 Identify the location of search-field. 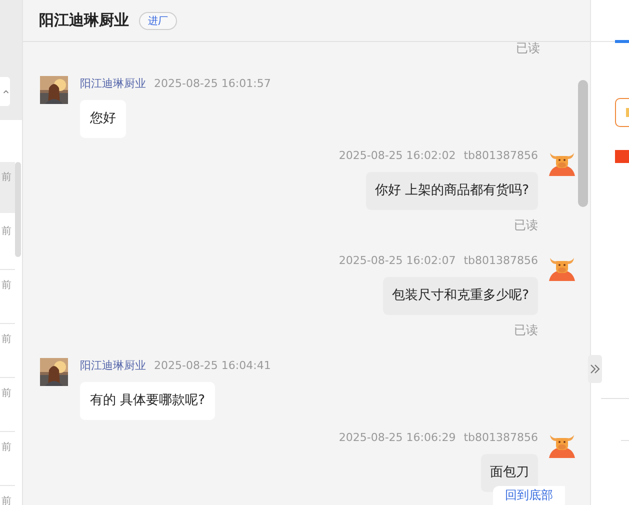
(5, 91).